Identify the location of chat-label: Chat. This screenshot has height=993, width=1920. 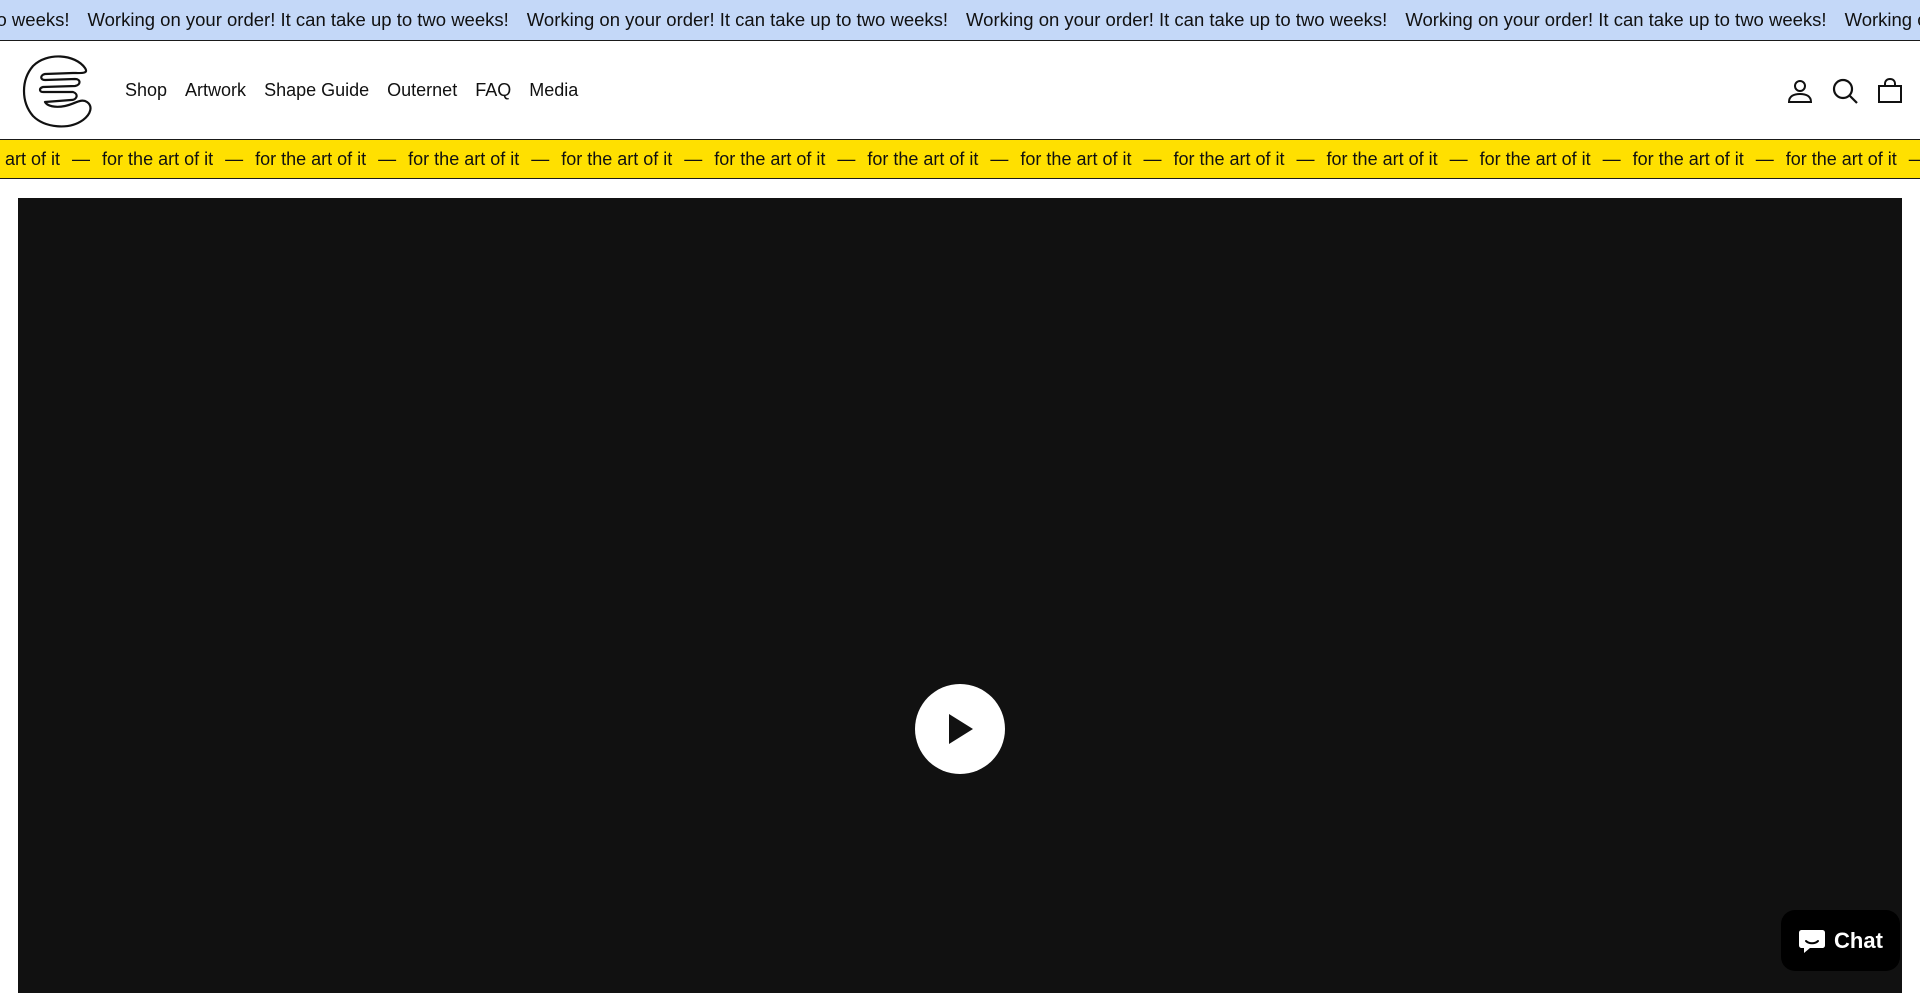
(1858, 940).